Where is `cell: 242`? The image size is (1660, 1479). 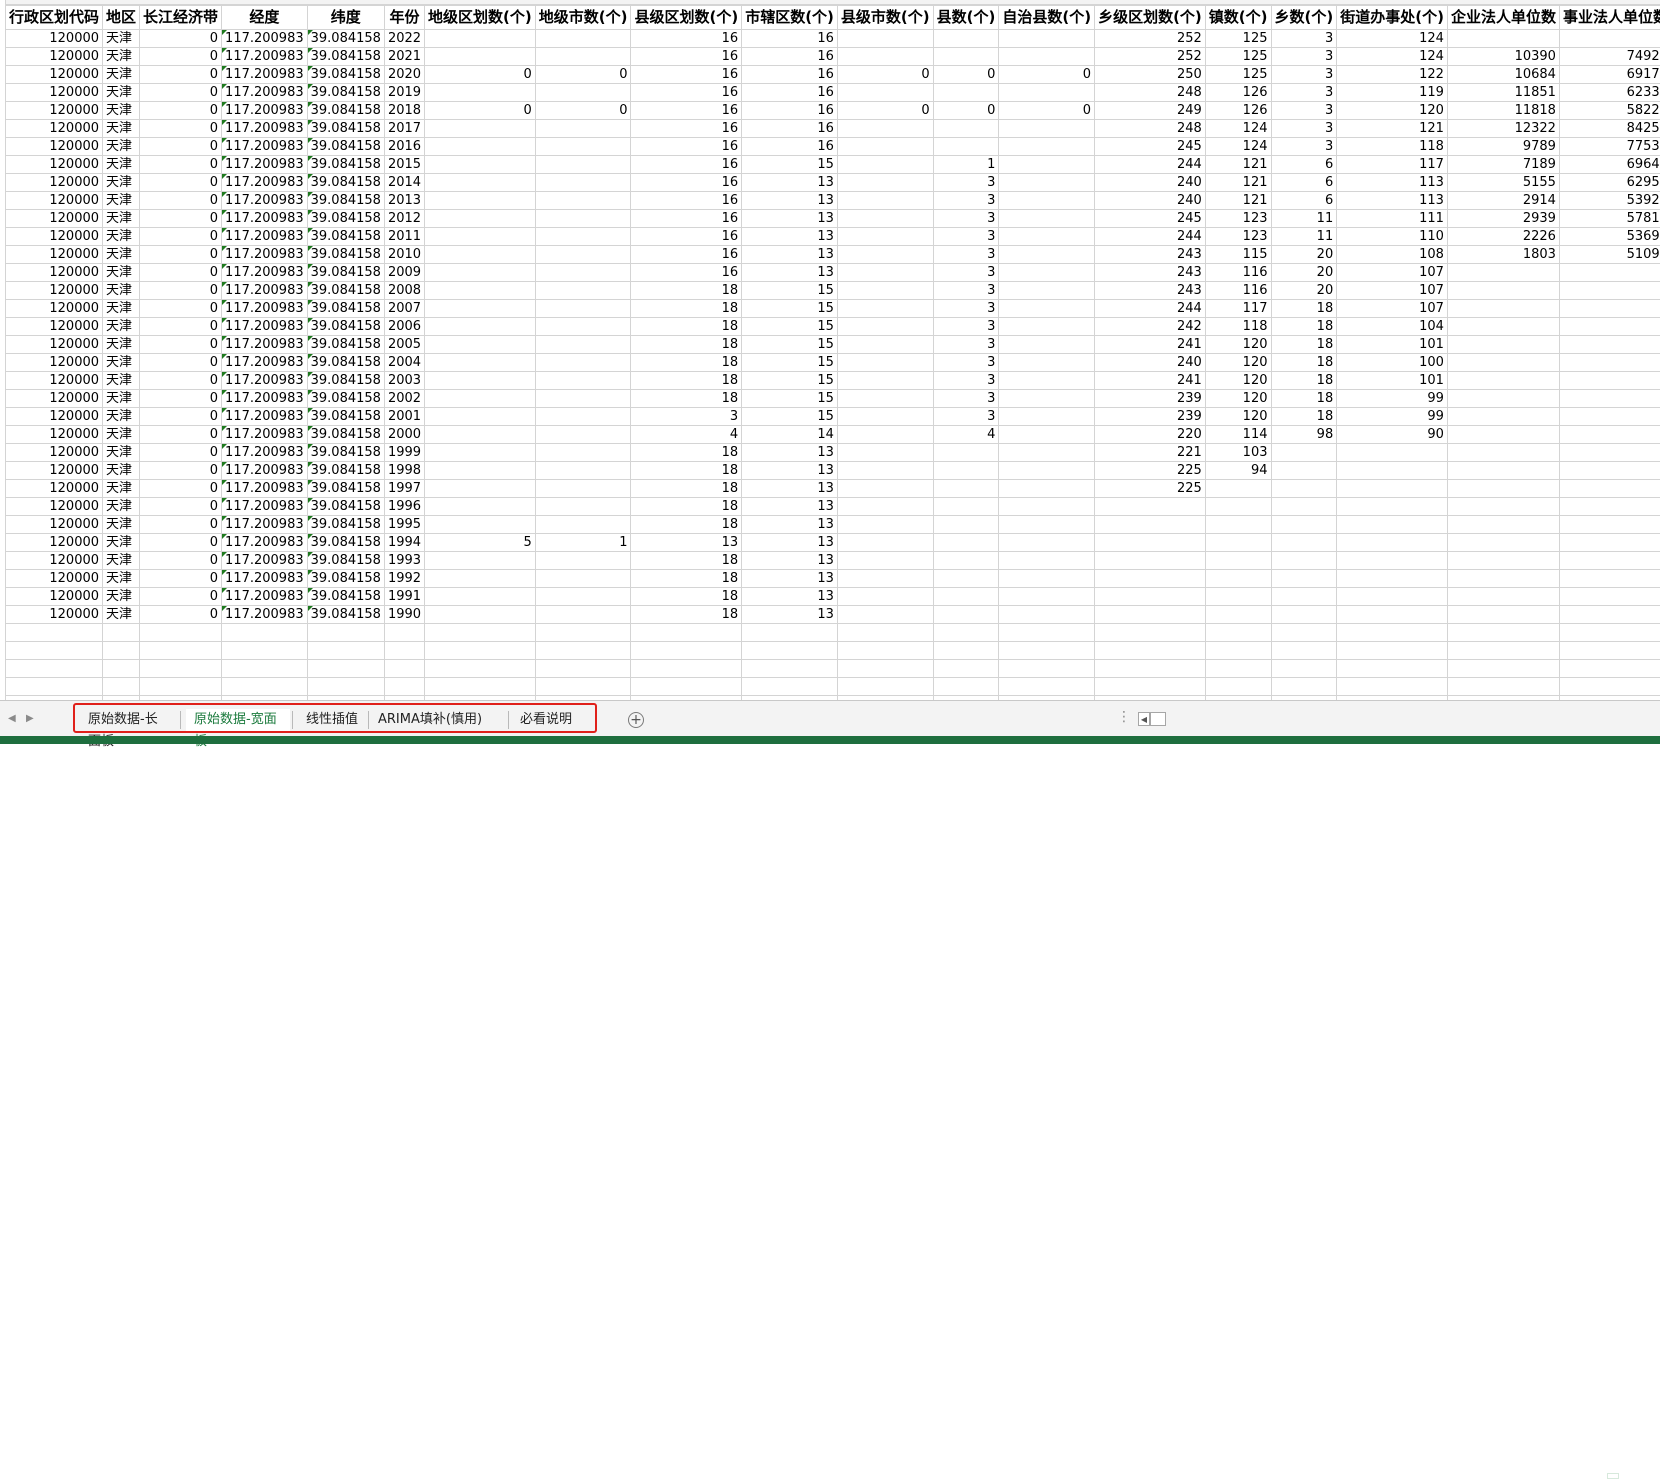
cell: 242 is located at coordinates (1150, 327).